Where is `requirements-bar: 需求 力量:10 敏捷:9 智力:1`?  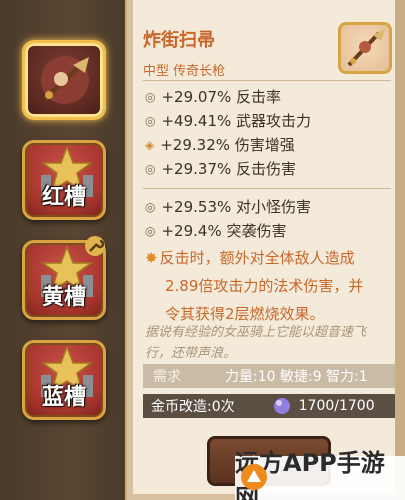
requirements-bar: 需求 力量:10 敏捷:9 智力:1 is located at coordinates (269, 376).